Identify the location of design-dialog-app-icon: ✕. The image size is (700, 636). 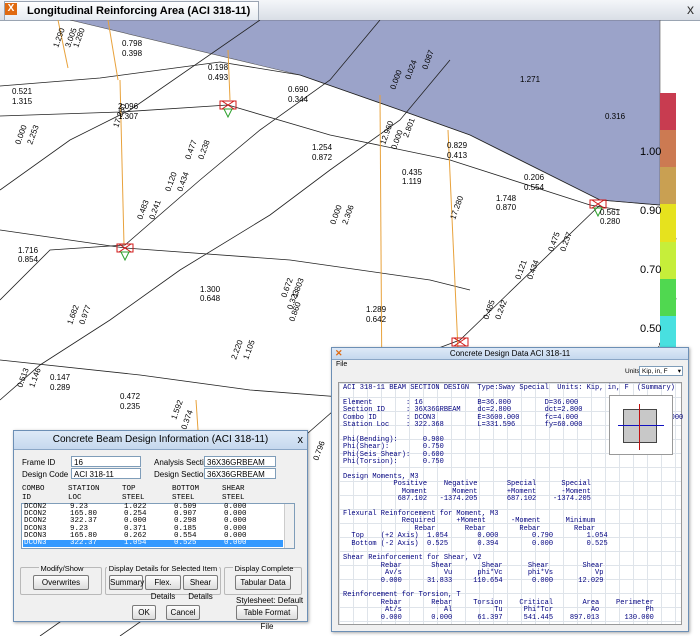
(339, 353).